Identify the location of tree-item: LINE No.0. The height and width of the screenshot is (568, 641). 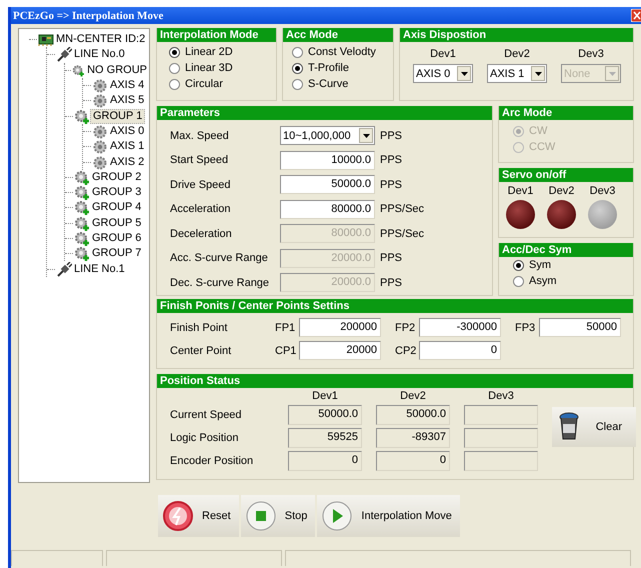
(99, 55).